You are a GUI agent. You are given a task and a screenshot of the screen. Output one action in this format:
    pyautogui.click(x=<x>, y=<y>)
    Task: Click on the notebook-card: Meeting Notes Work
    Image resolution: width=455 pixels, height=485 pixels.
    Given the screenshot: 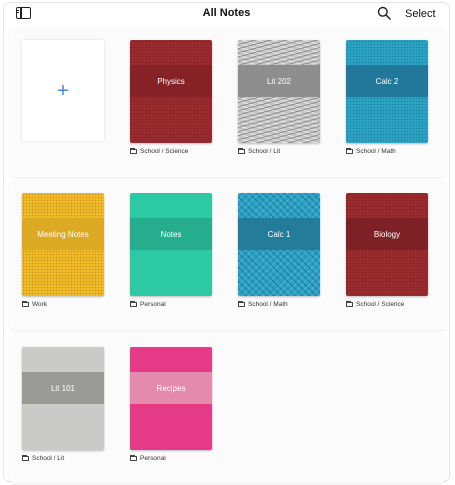 What is the action you would take?
    pyautogui.click(x=64, y=251)
    